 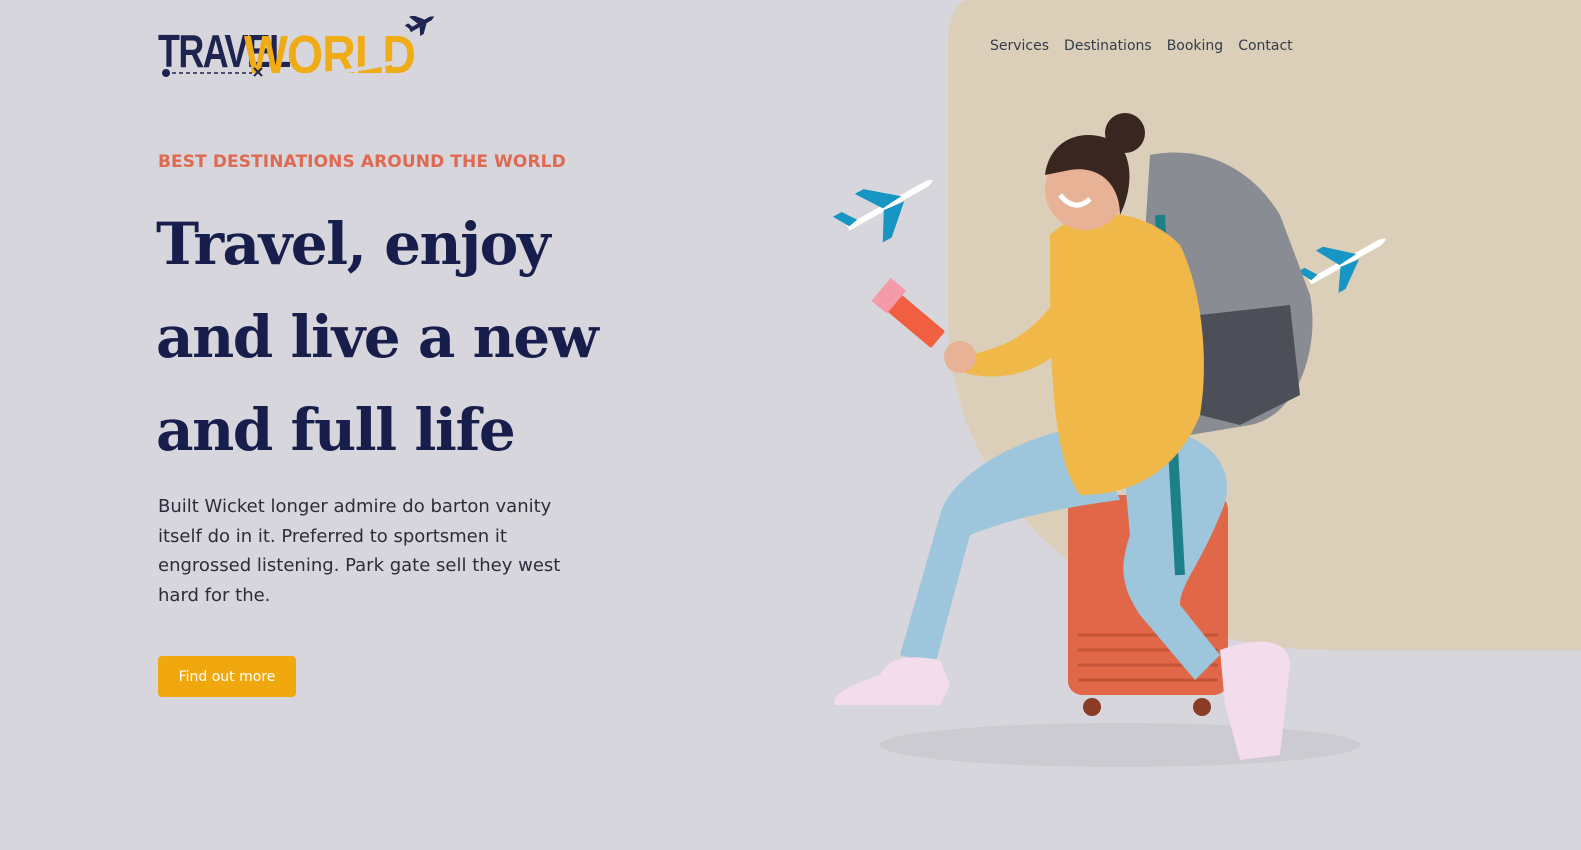 What do you see at coordinates (1108, 46) in the screenshot?
I see `nav-destinations: Destinations` at bounding box center [1108, 46].